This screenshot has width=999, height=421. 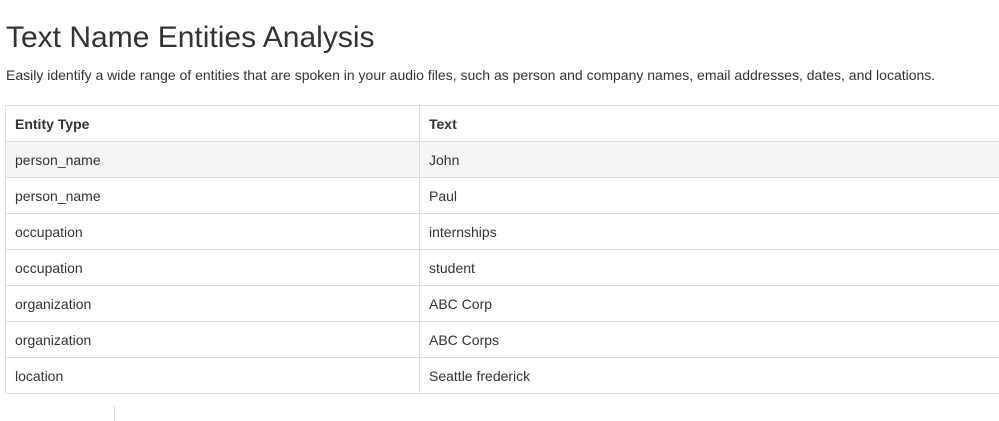 What do you see at coordinates (709, 231) in the screenshot?
I see `cell-text: internships` at bounding box center [709, 231].